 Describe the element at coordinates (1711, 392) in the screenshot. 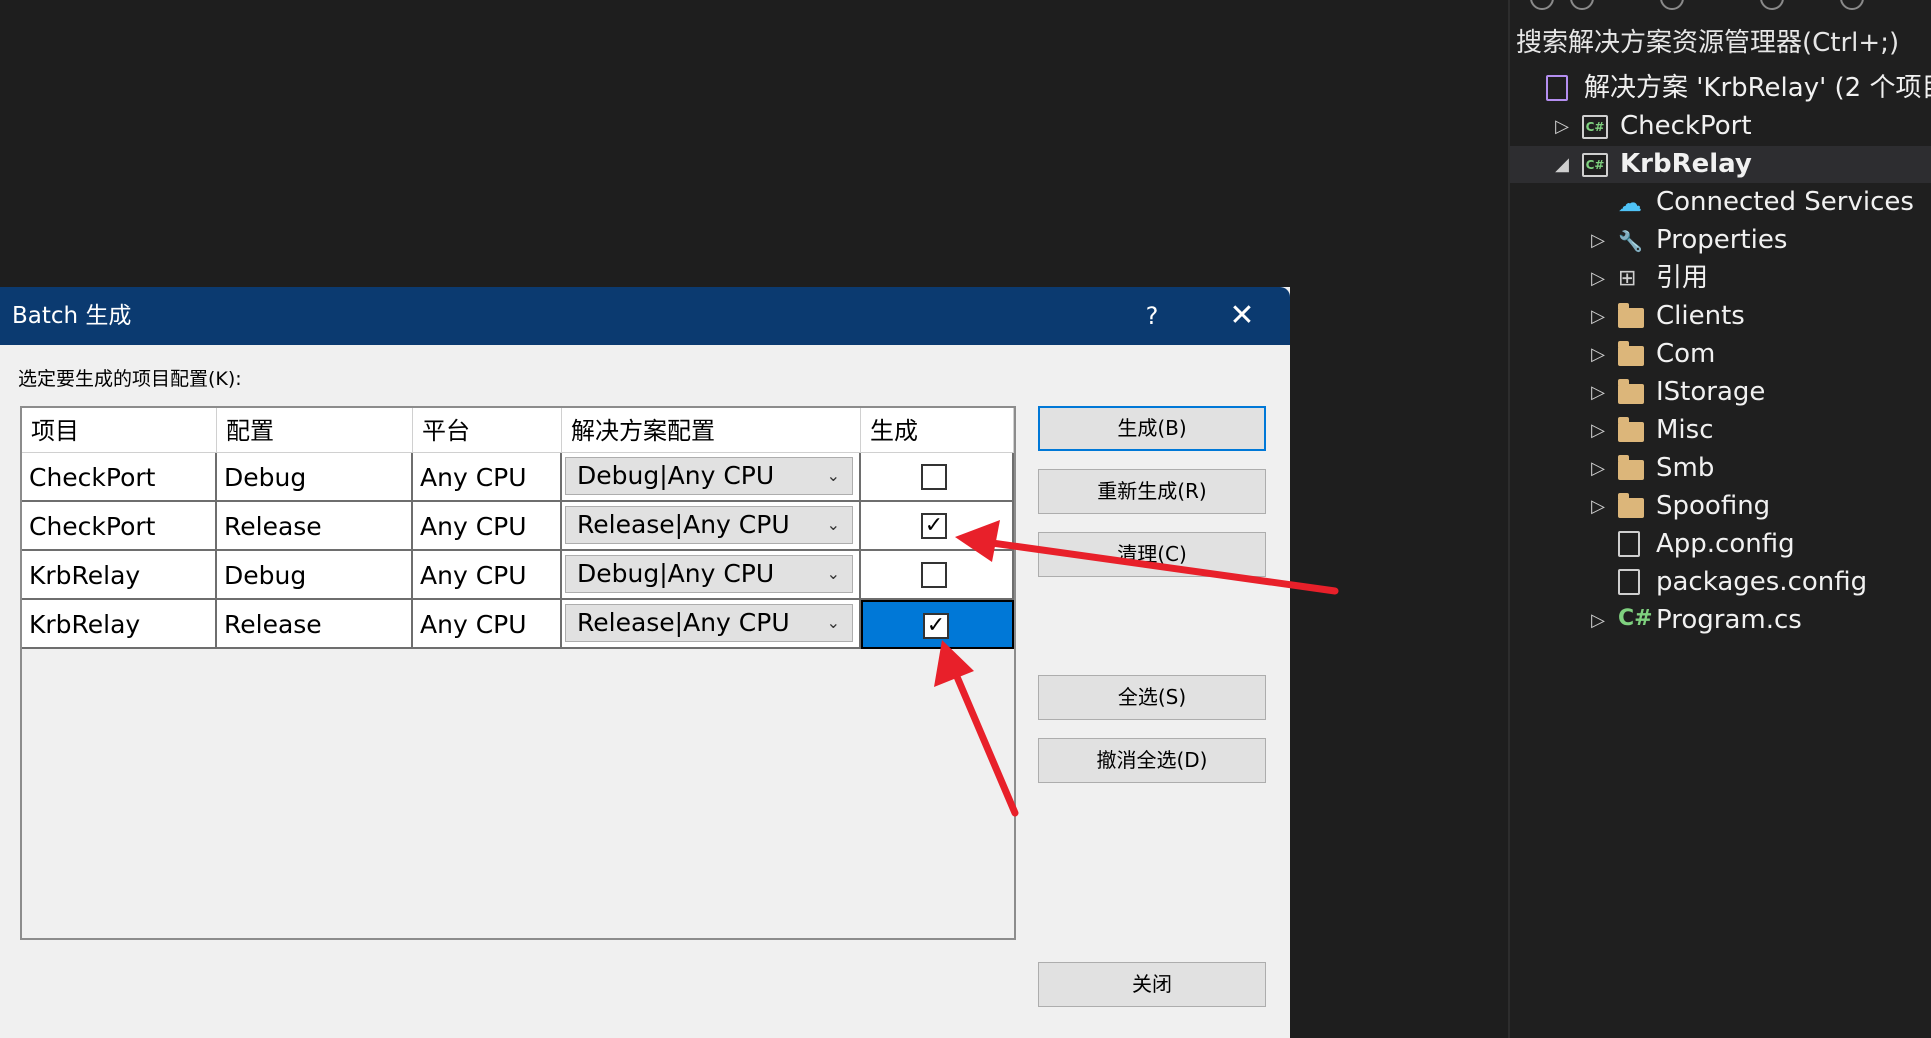

I see `tree-item-label: IStorage` at that location.